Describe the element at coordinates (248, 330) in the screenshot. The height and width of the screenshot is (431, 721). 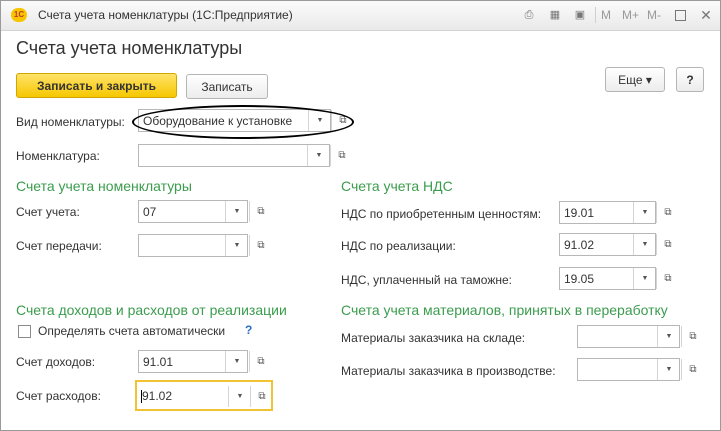
I see `help-question-icon: ?` at that location.